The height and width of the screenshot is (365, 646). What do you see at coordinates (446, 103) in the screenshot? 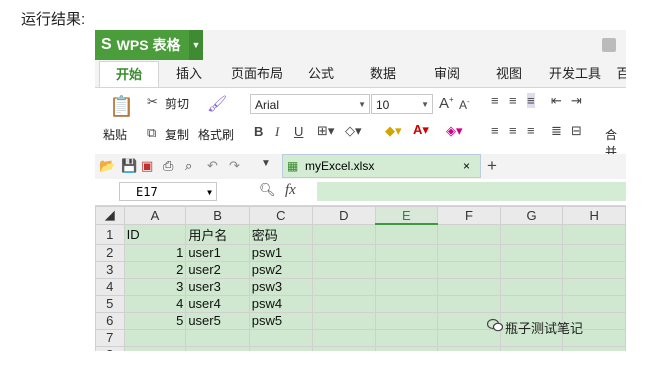
I see `font-grow-icon: A+` at bounding box center [446, 103].